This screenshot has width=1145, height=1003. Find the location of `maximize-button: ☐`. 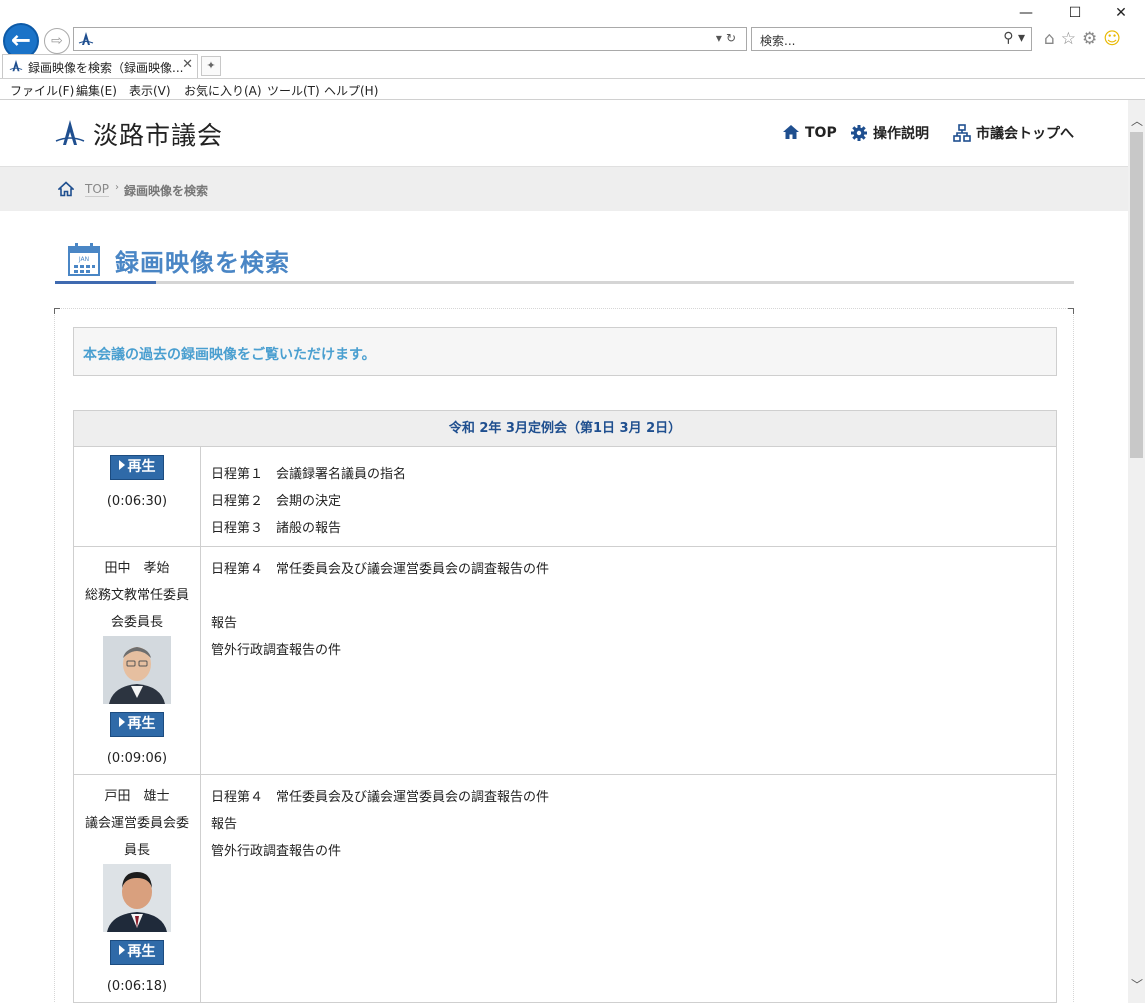

maximize-button: ☐ is located at coordinates (1075, 13).